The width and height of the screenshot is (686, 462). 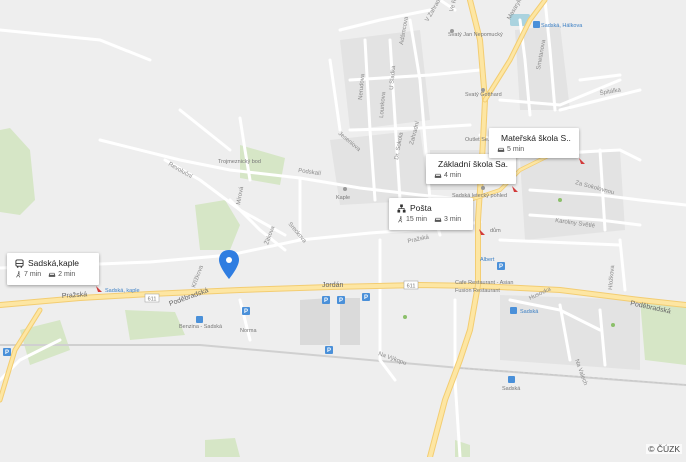 What do you see at coordinates (475, 35) in the screenshot?
I see `poi-label-svaty-jan: Svatý Jan Nepomucký` at bounding box center [475, 35].